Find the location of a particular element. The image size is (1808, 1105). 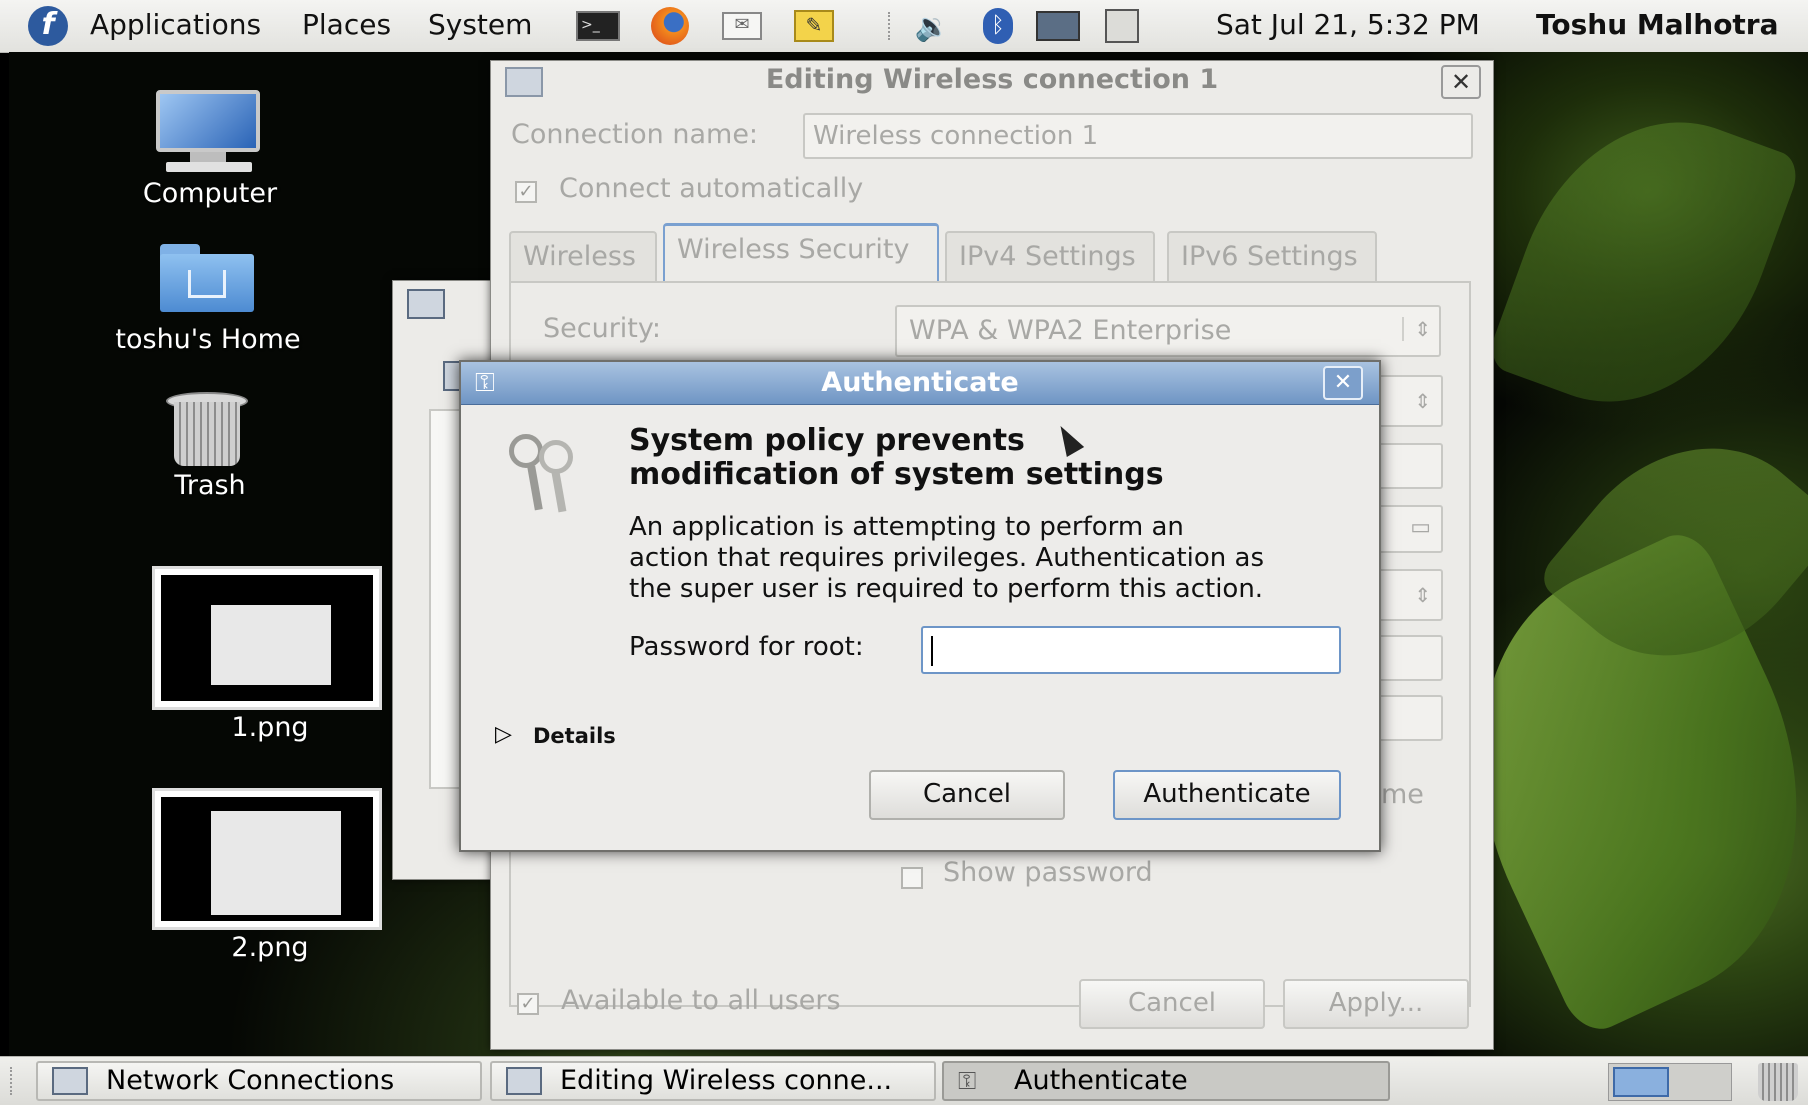

details-expander-icon: ▷ is located at coordinates (503, 734).